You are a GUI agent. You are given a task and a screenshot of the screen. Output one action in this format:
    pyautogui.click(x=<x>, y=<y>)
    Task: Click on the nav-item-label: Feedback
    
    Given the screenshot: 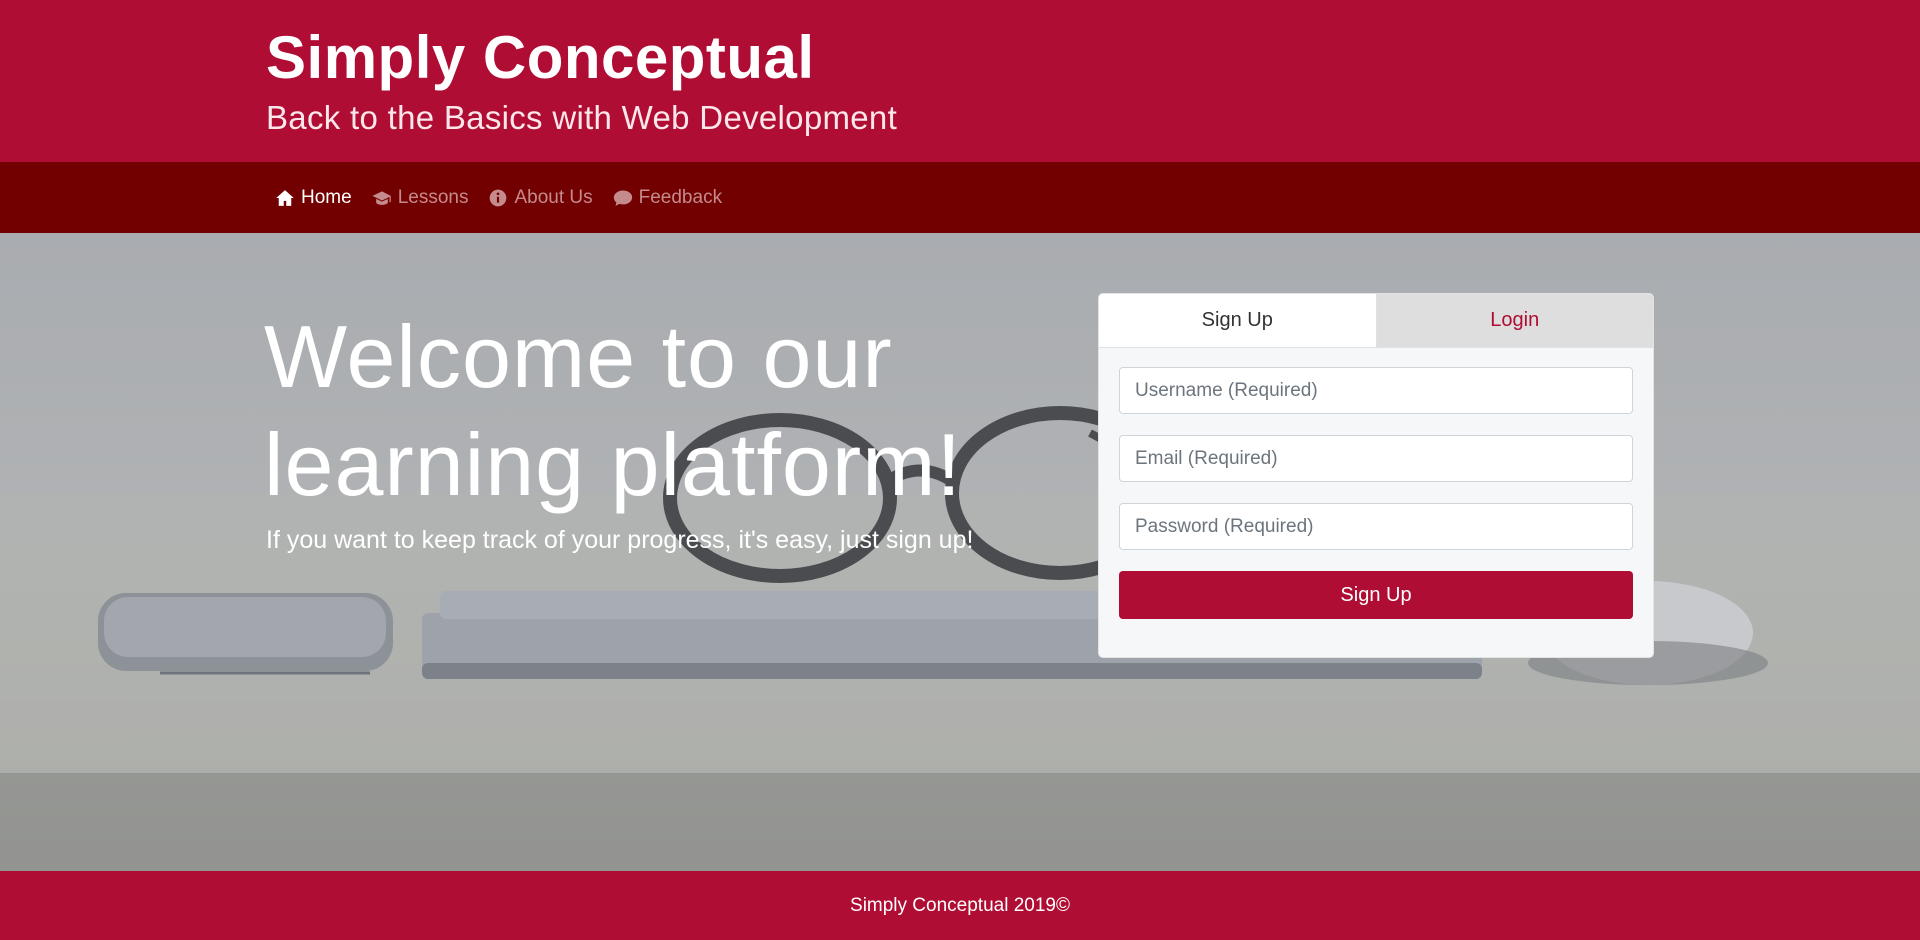 What is the action you would take?
    pyautogui.click(x=680, y=197)
    